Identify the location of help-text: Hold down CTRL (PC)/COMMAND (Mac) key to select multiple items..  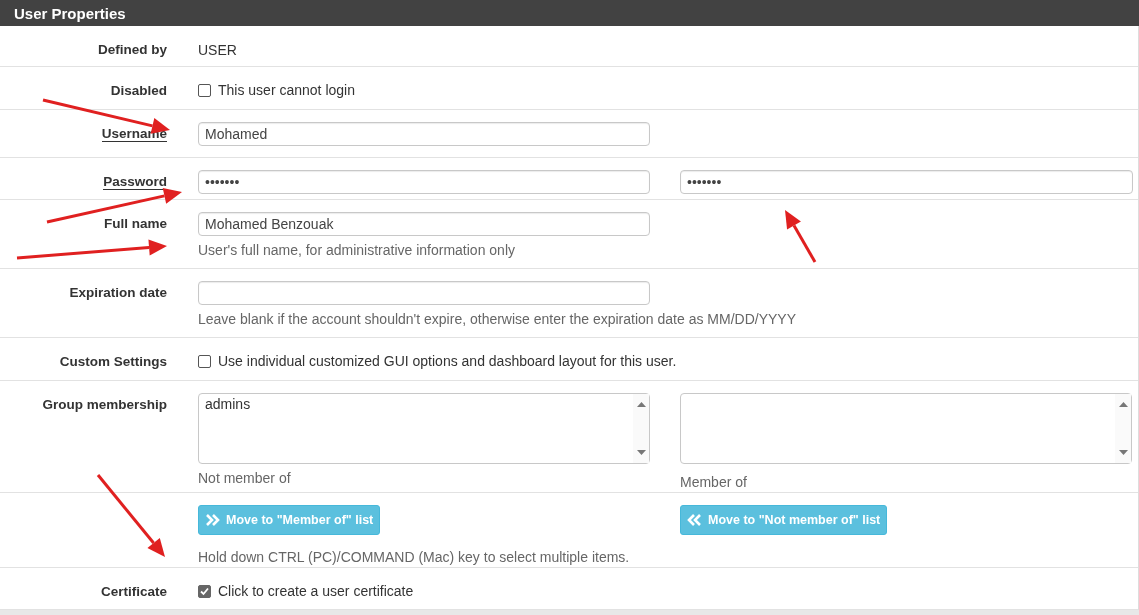
(414, 557).